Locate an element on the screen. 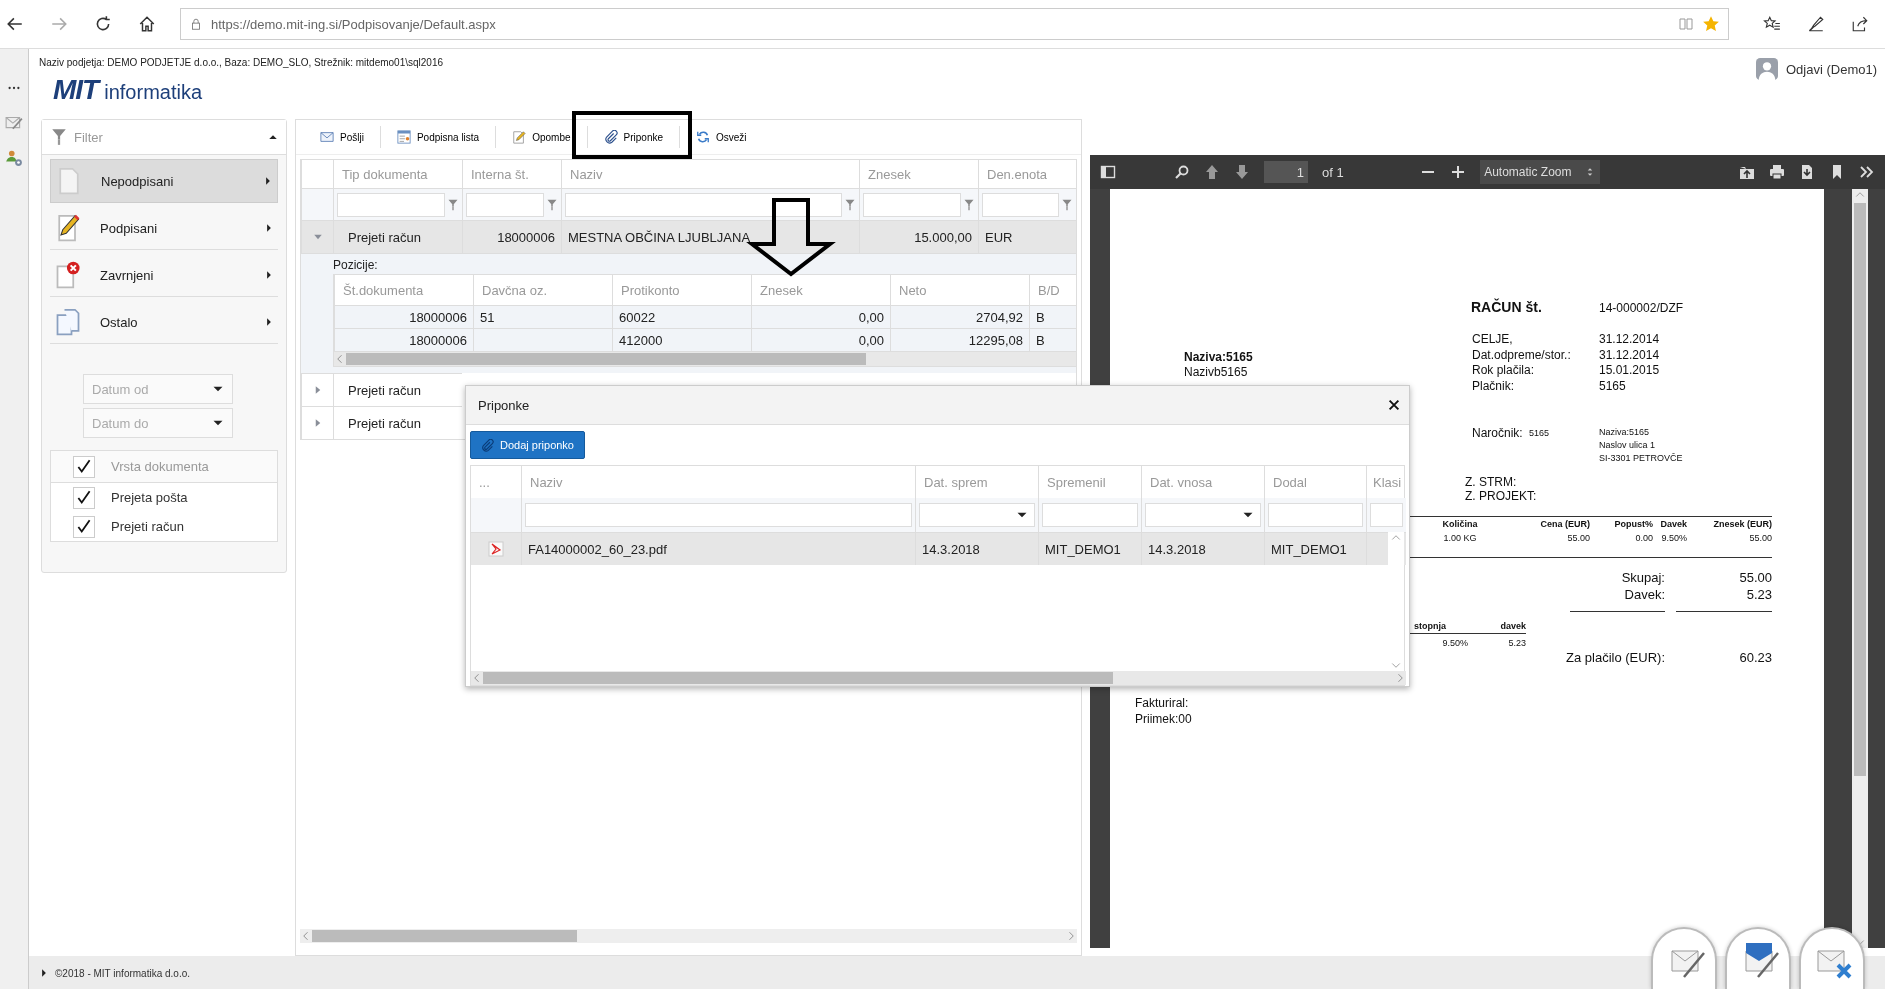  table-cell: FA14000002_60_23.pdf is located at coordinates (718, 548).